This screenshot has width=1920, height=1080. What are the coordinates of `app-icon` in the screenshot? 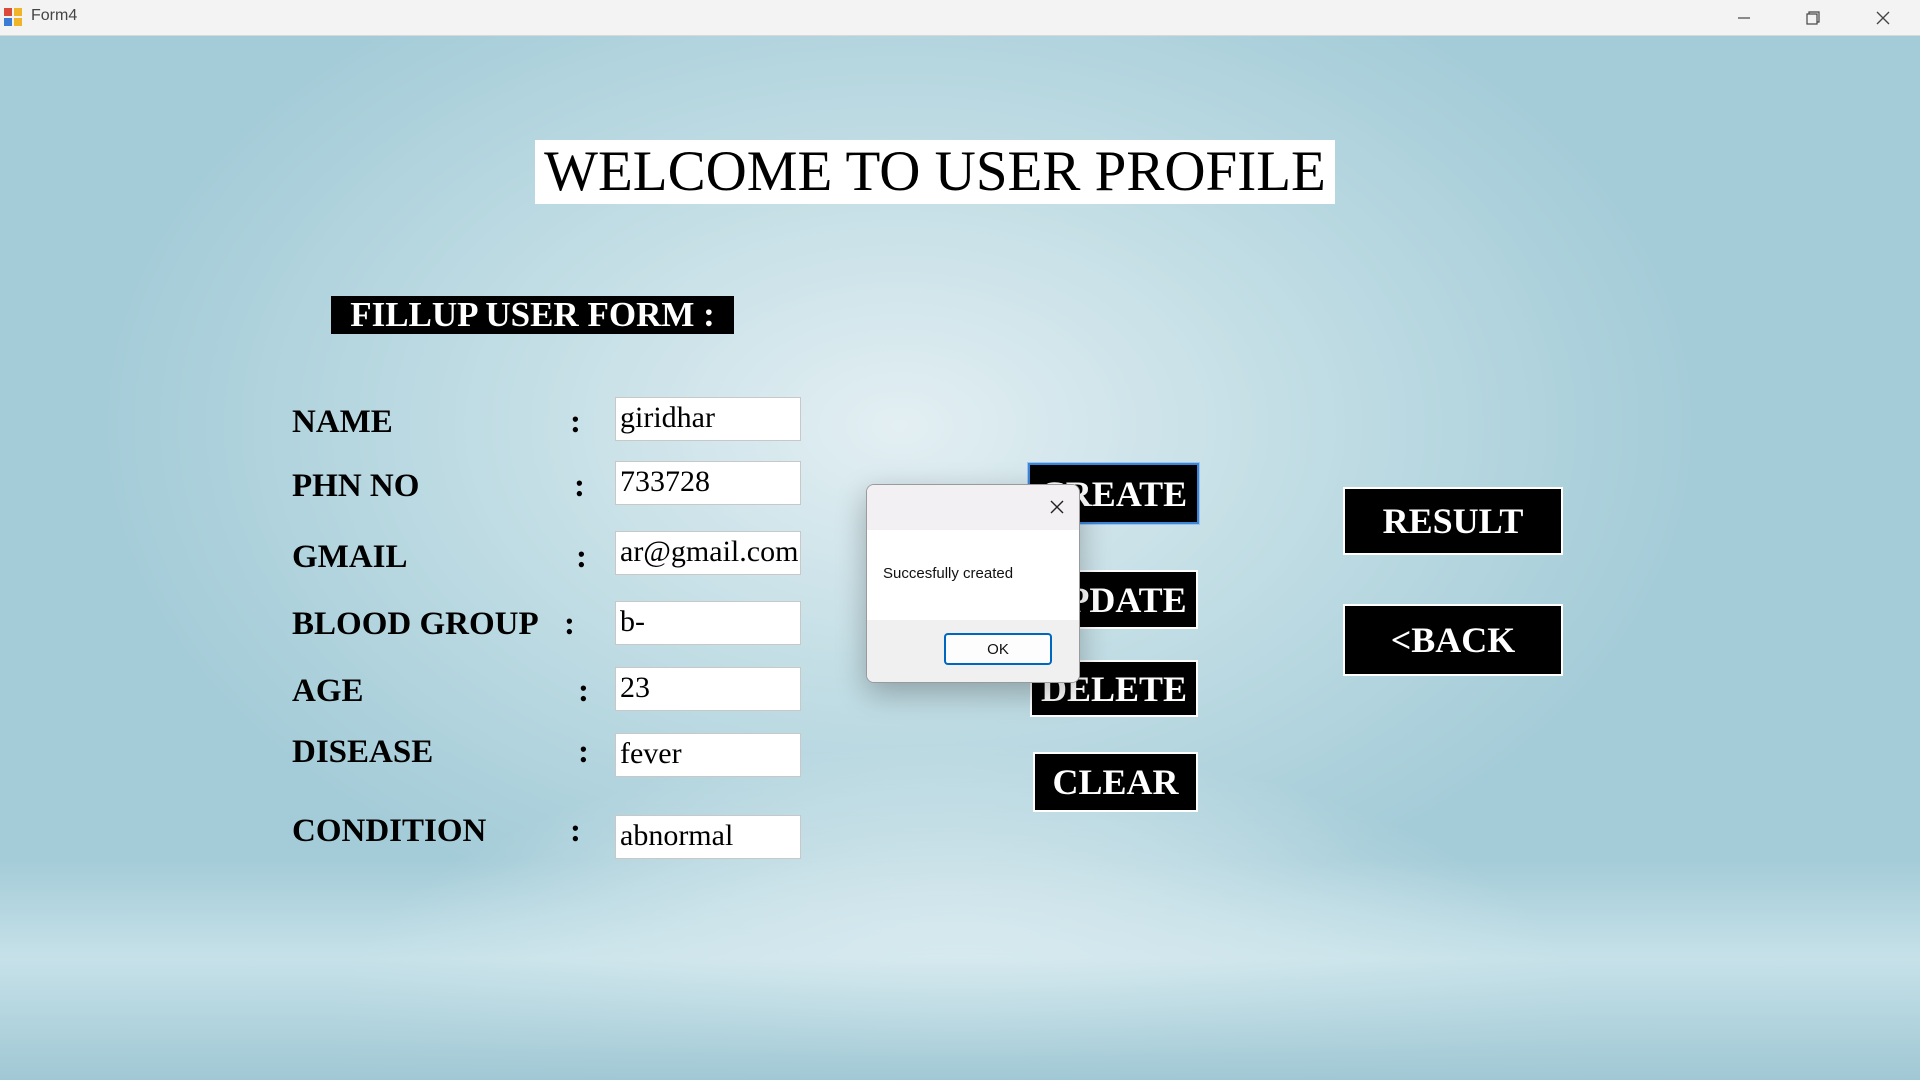 It's located at (13, 17).